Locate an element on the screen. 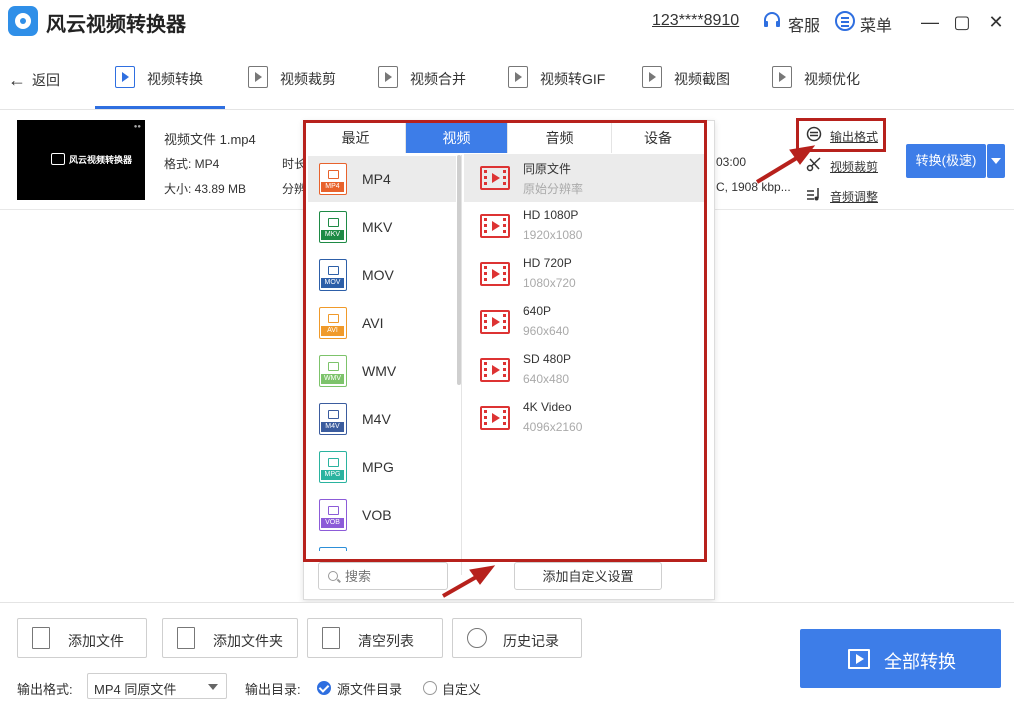 The height and width of the screenshot is (716, 1014). function-tabs: ← 返回 视频转换 视频裁剪 视频合并 视频转GIF 视频截图 视频优化 is located at coordinates (507, 81).